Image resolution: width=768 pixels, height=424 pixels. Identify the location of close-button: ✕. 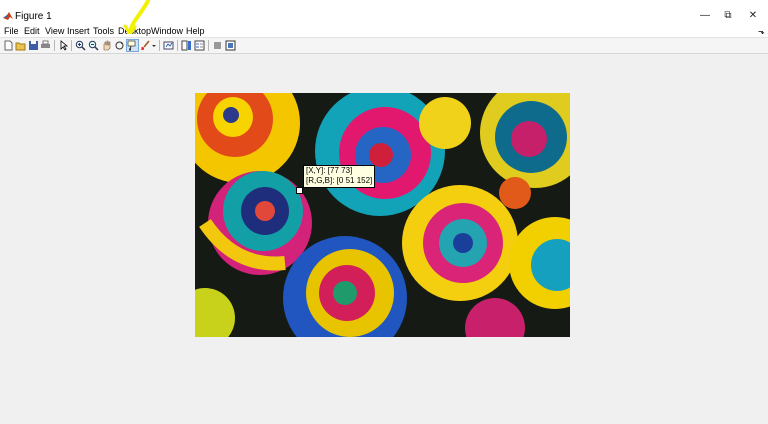
(753, 16).